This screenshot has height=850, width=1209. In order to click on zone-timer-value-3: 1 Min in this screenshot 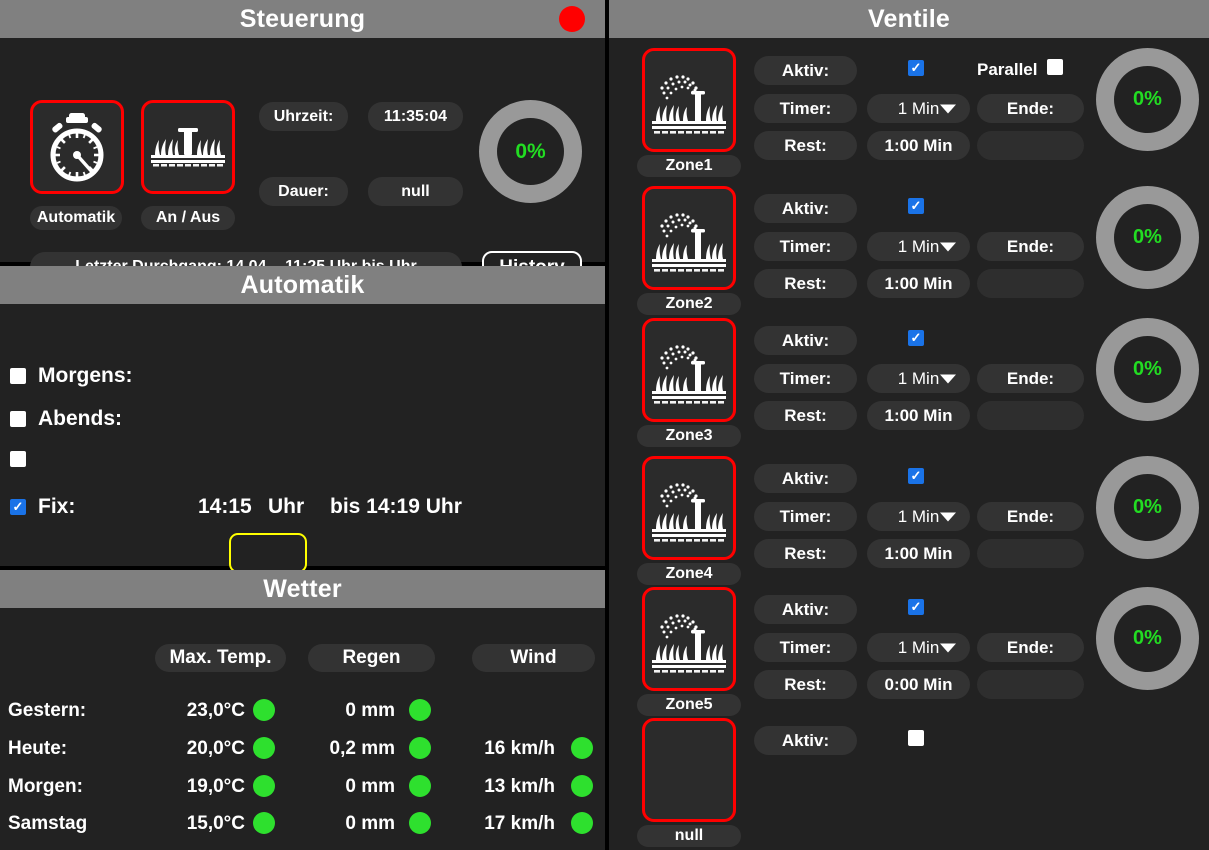, I will do `click(918, 516)`.